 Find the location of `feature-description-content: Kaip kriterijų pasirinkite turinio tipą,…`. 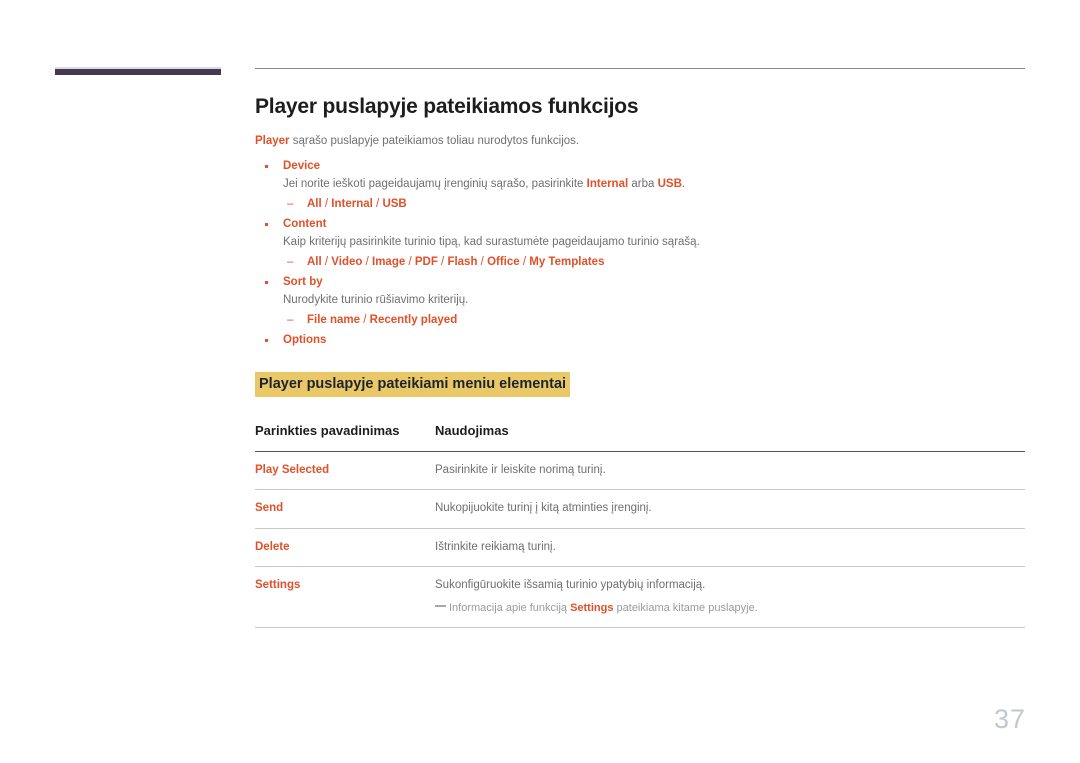

feature-description-content: Kaip kriterijų pasirinkite turinio tipą,… is located at coordinates (491, 242).